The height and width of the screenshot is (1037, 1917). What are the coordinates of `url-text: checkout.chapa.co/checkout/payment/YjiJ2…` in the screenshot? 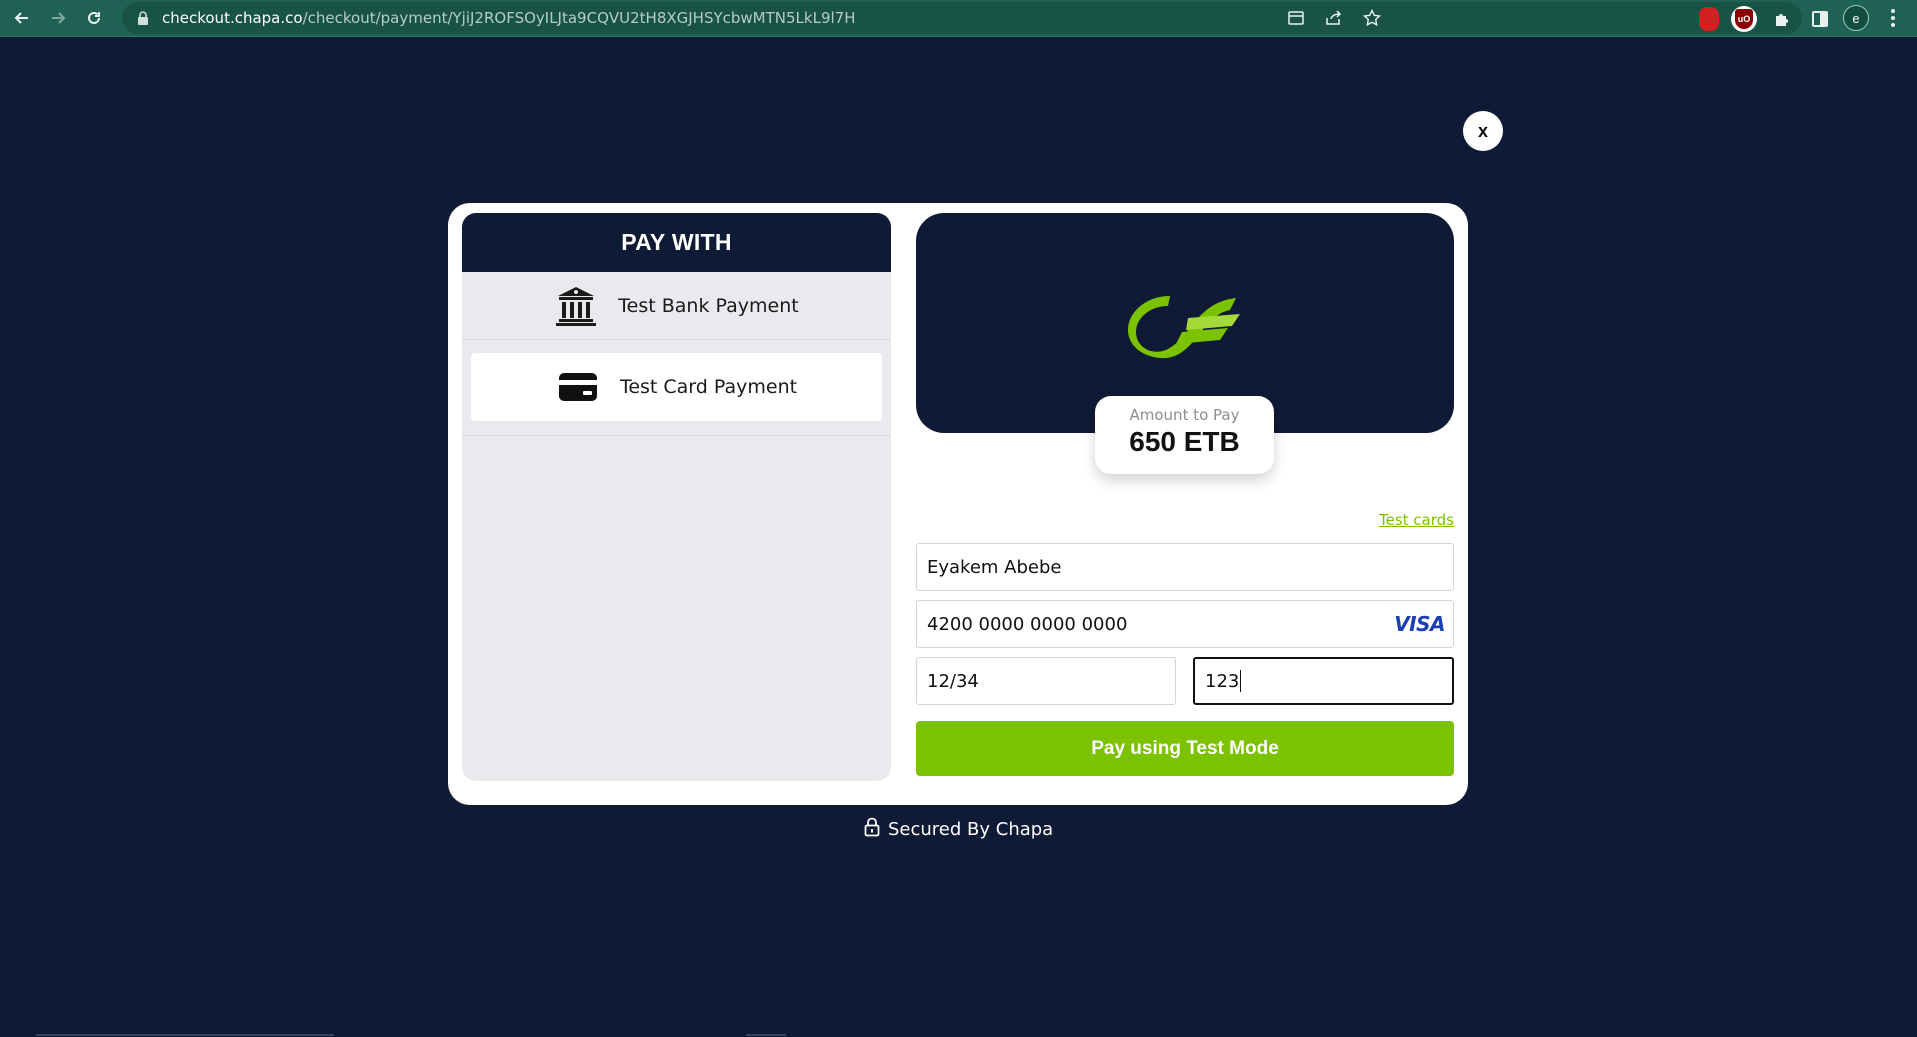 It's located at (509, 18).